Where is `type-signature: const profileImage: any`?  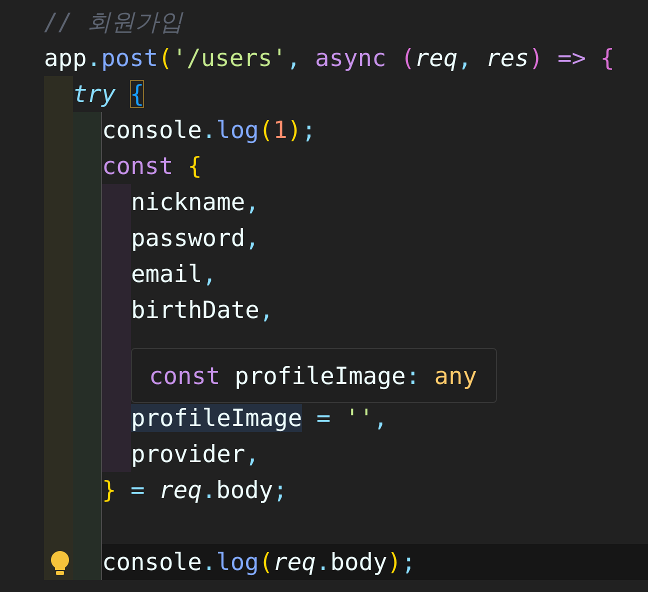 type-signature: const profileImage: any is located at coordinates (313, 376).